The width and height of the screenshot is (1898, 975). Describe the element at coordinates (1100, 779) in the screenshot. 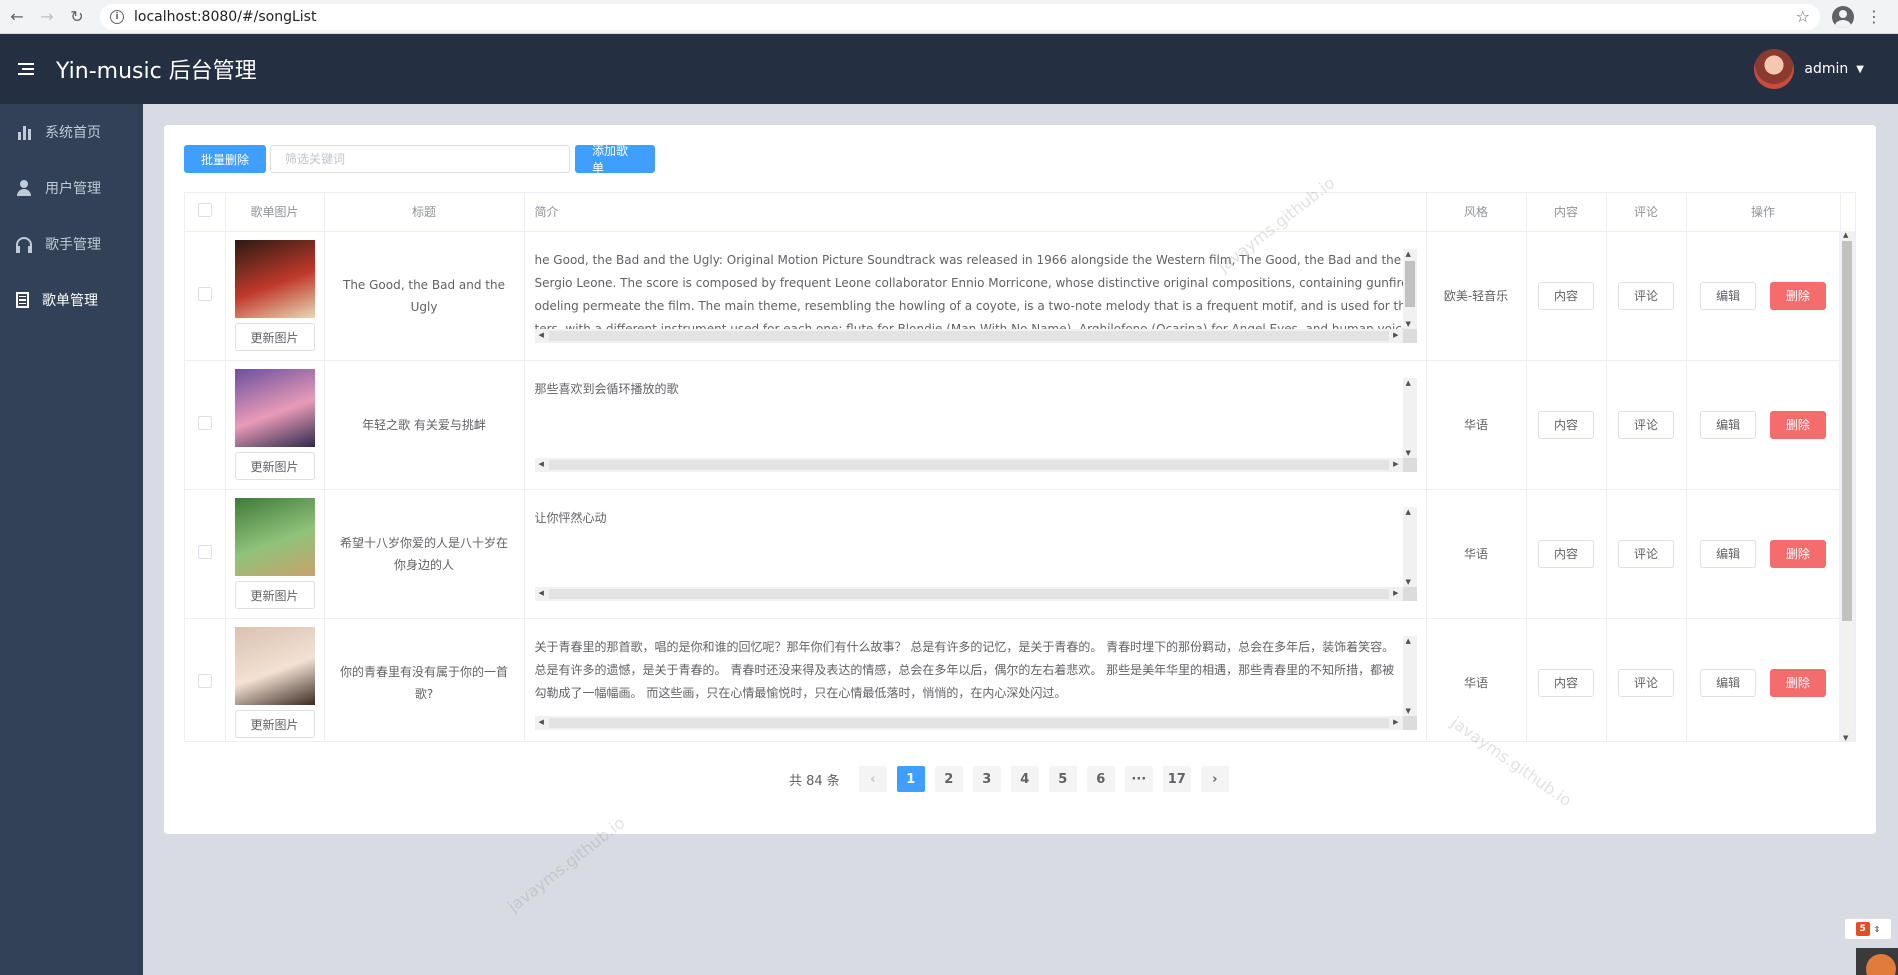

I see `page-button: 6` at that location.